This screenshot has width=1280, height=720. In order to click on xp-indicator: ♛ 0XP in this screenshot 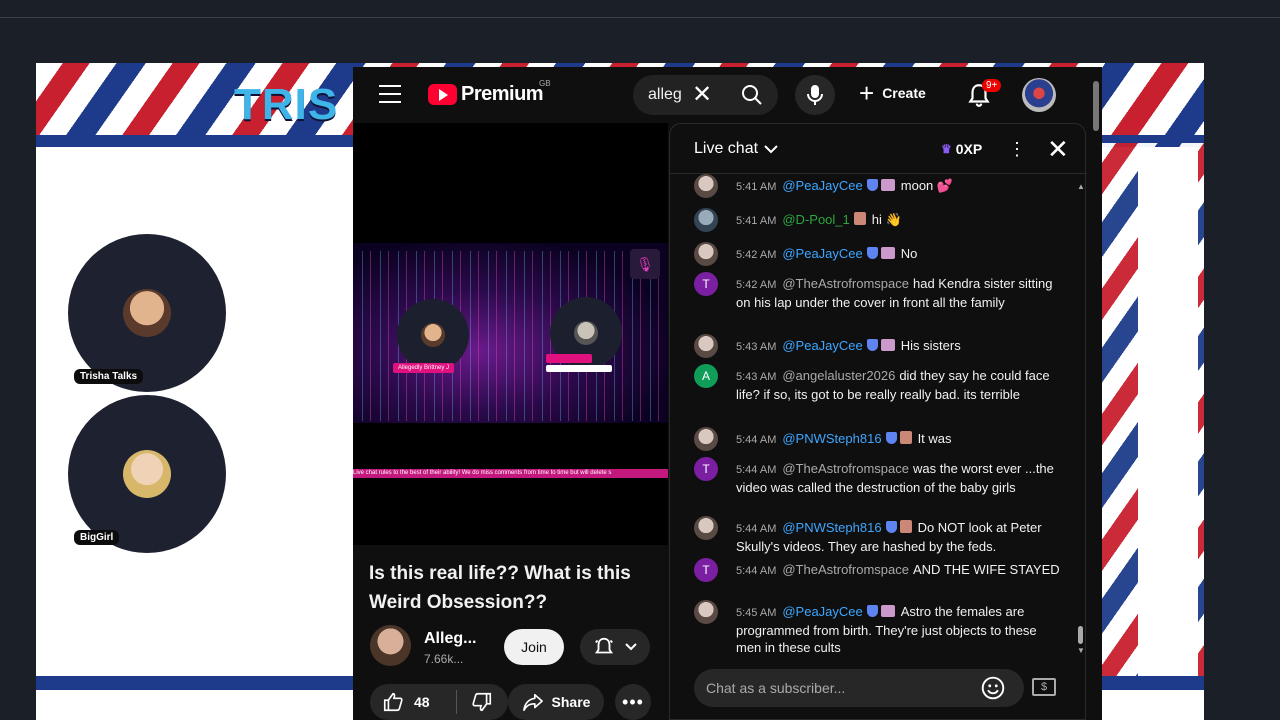, I will do `click(961, 149)`.